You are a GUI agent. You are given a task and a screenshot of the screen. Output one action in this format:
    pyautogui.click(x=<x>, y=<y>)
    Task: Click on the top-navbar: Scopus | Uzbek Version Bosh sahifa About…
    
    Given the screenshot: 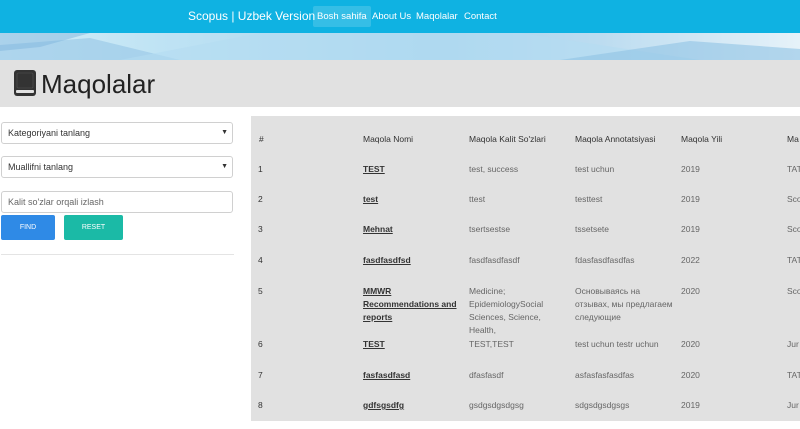 What is the action you would take?
    pyautogui.click(x=400, y=16)
    